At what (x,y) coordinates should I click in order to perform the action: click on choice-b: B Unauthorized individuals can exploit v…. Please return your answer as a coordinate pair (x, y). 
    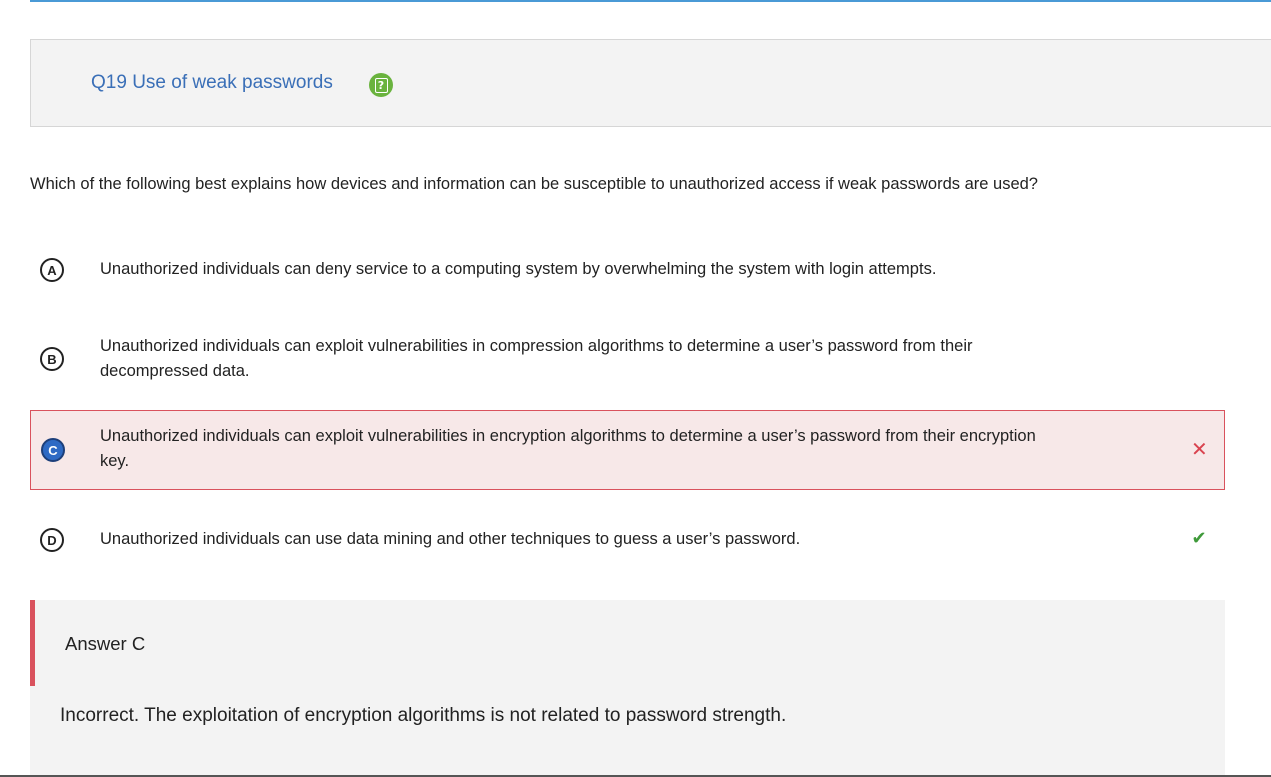
    Looking at the image, I should click on (627, 360).